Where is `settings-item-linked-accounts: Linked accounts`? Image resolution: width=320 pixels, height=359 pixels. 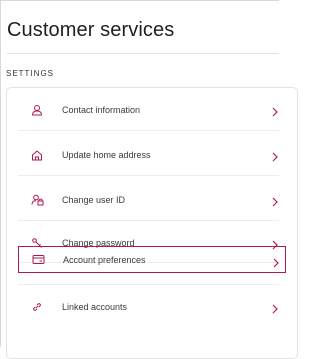
settings-item-linked-accounts: Linked accounts is located at coordinates (155, 307).